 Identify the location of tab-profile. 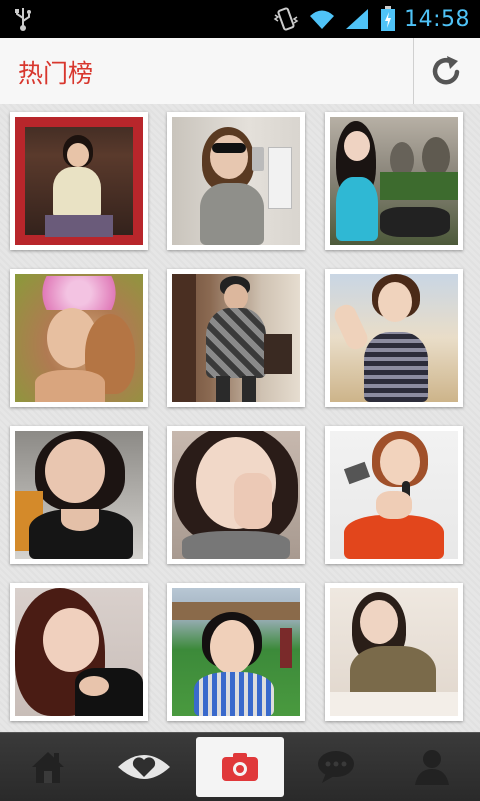
(432, 767).